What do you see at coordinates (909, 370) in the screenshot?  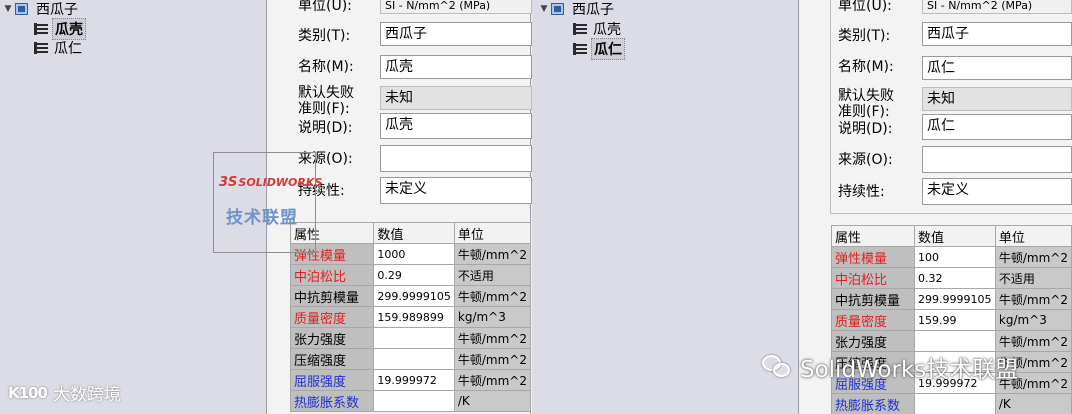 I see `wechat-watermark-text: SolidWorks技术联盟` at bounding box center [909, 370].